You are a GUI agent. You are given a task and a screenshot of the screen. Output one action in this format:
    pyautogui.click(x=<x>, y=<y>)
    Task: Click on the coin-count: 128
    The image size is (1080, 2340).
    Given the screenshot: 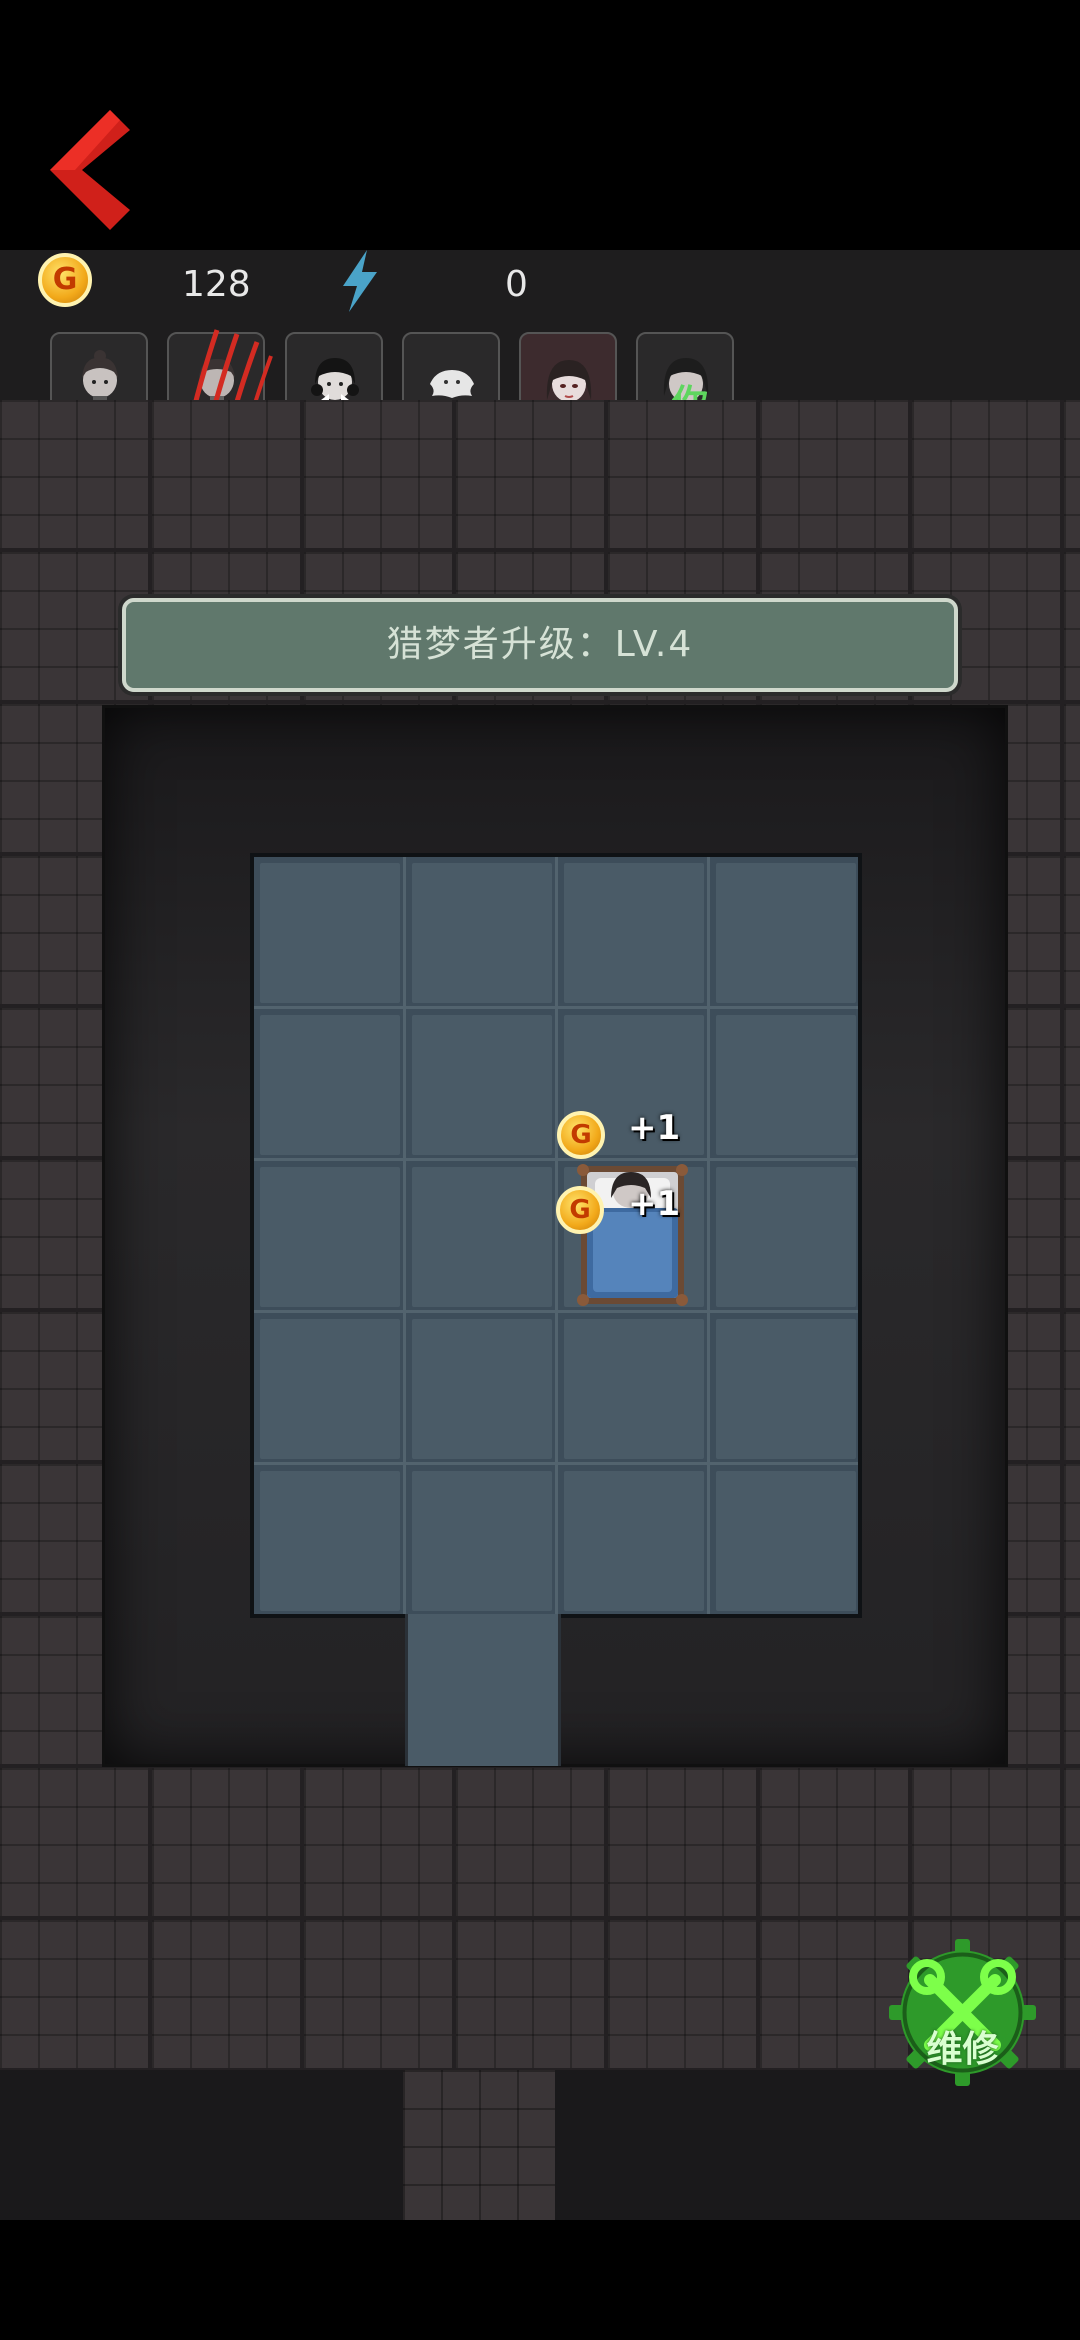 What is the action you would take?
    pyautogui.click(x=216, y=284)
    